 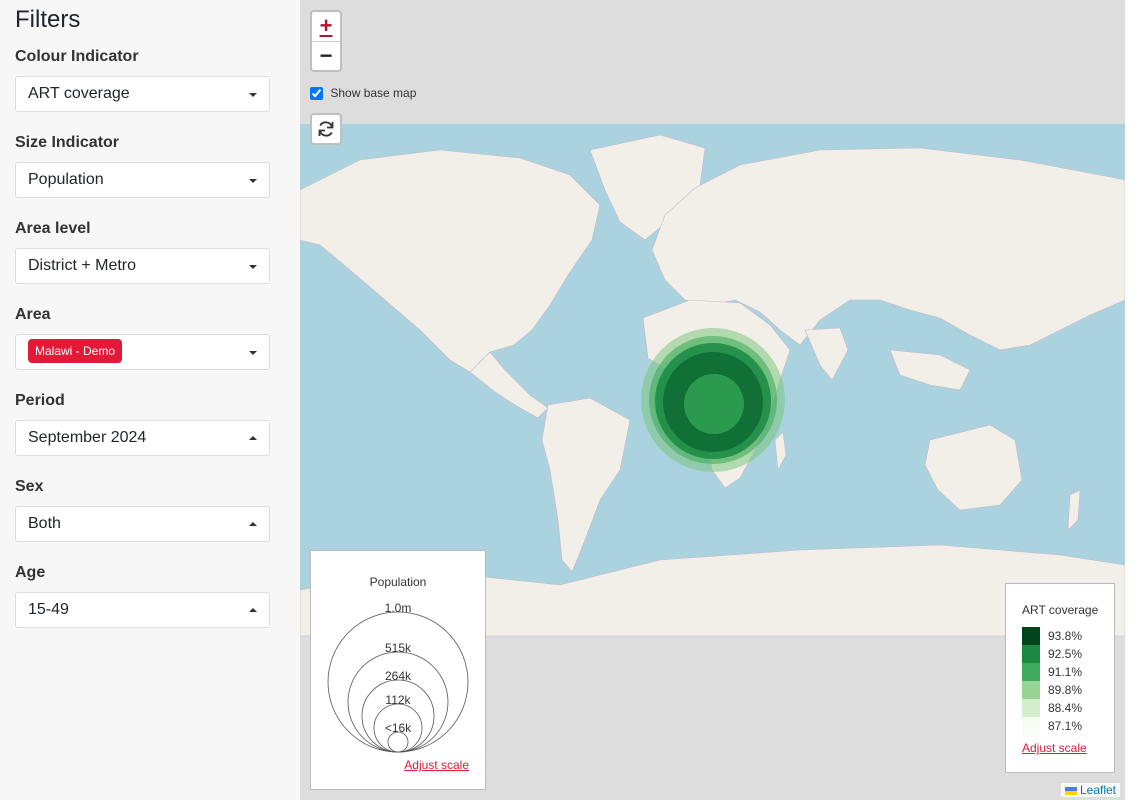 What do you see at coordinates (316, 94) in the screenshot?
I see `show-base-map-checkbox` at bounding box center [316, 94].